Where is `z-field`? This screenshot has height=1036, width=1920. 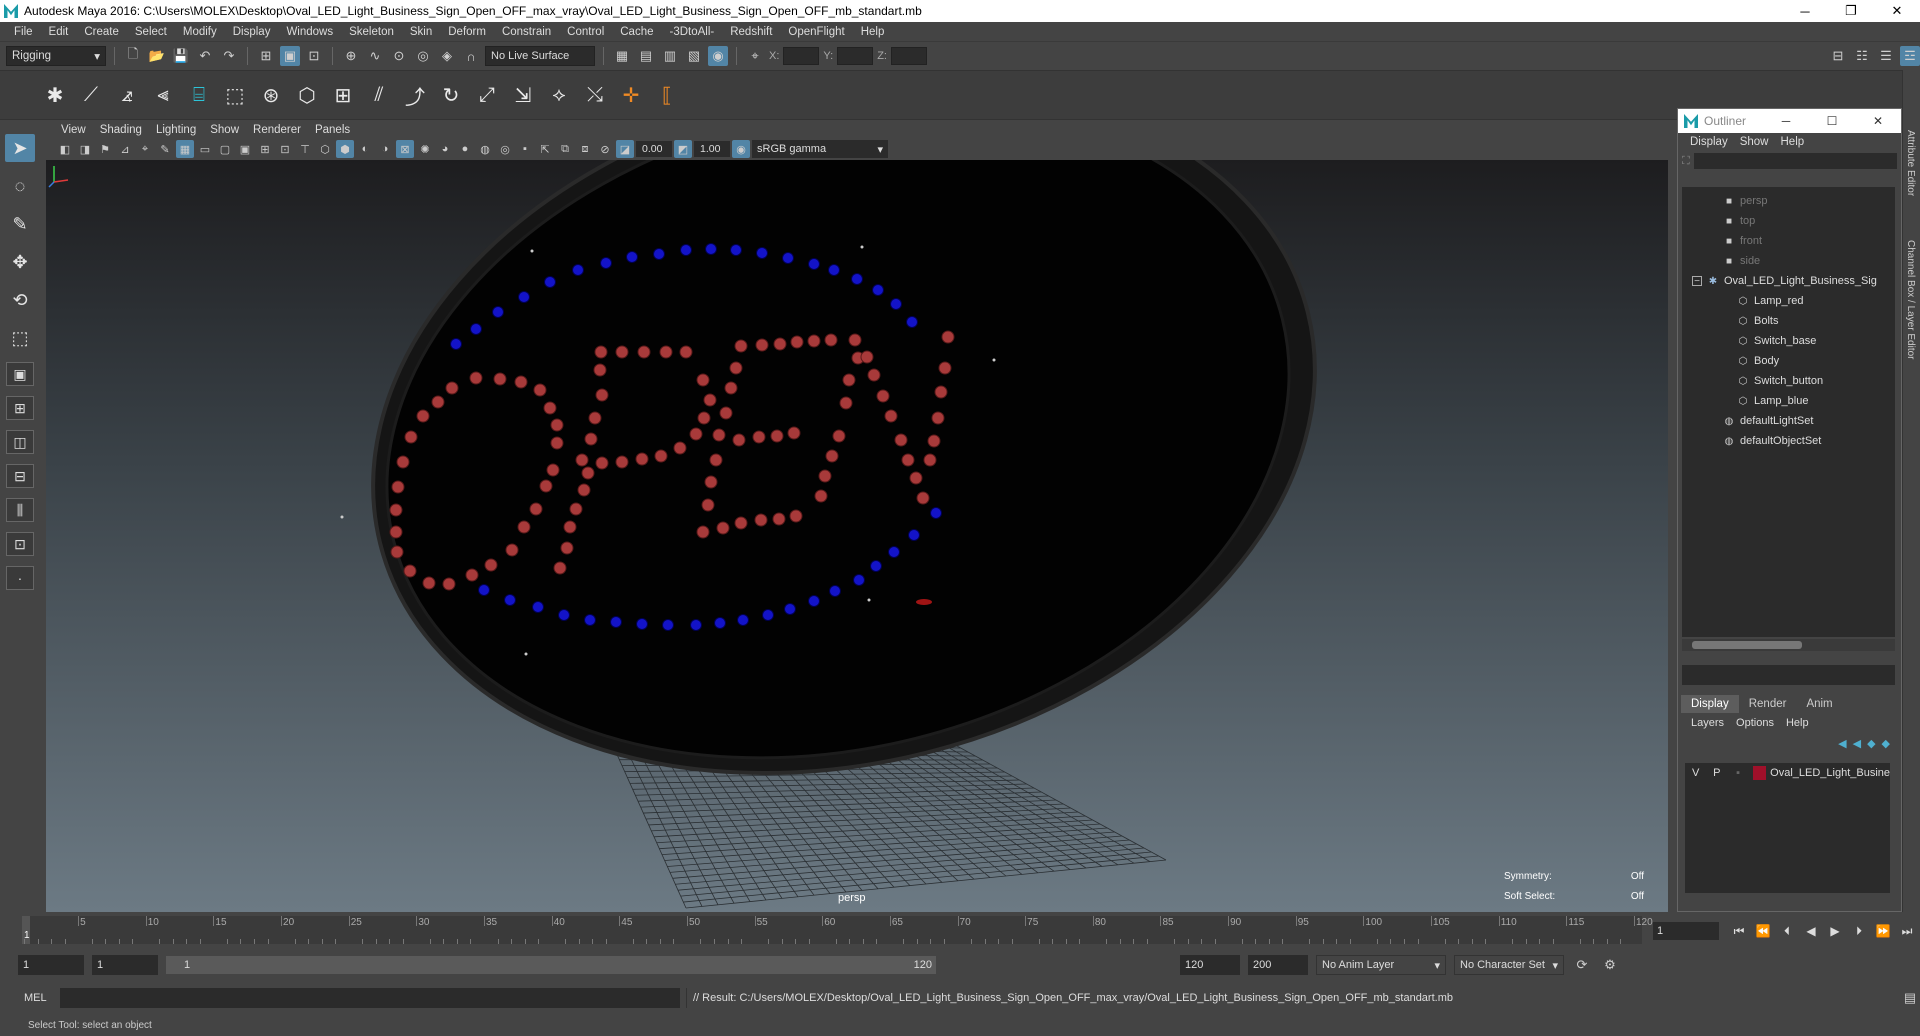 z-field is located at coordinates (908, 56).